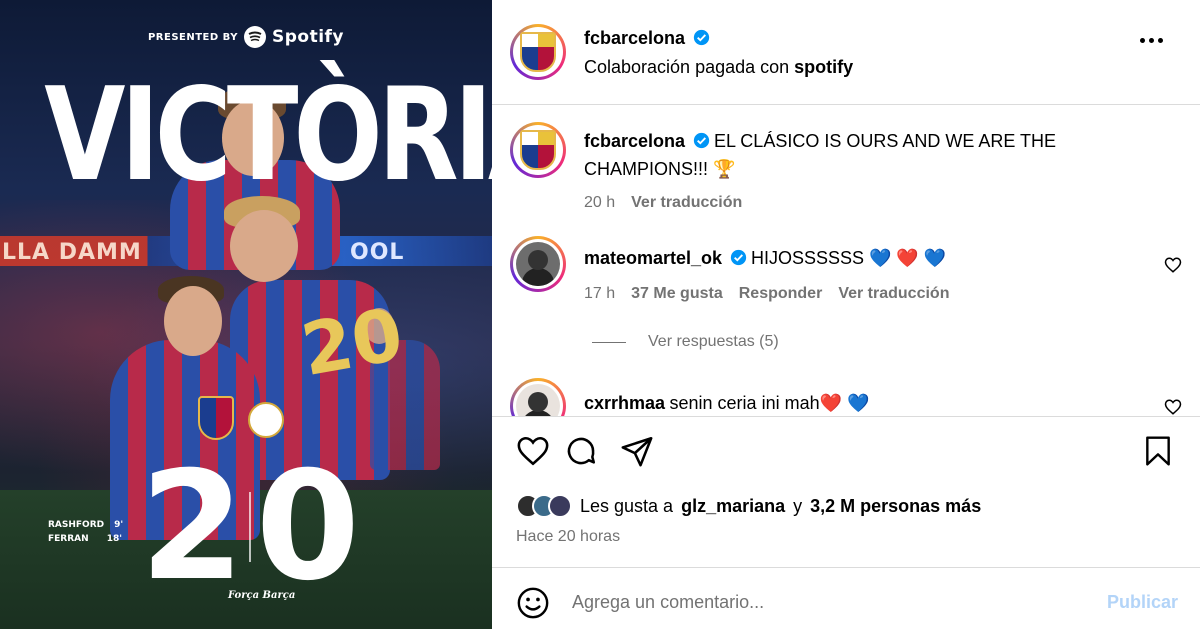 The width and height of the screenshot is (1200, 629). What do you see at coordinates (687, 67) in the screenshot?
I see `paid-partnership-label: Colaboración pagada con` at bounding box center [687, 67].